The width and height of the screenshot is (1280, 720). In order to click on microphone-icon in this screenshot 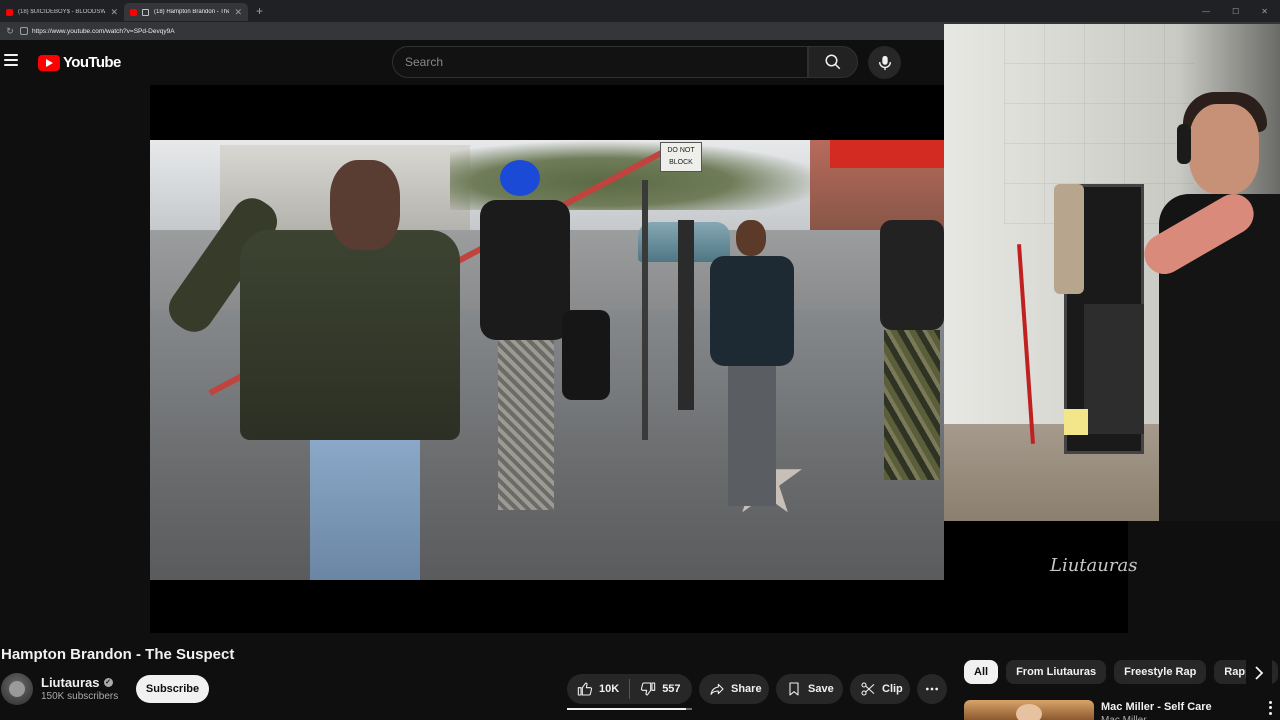, I will do `click(884, 62)`.